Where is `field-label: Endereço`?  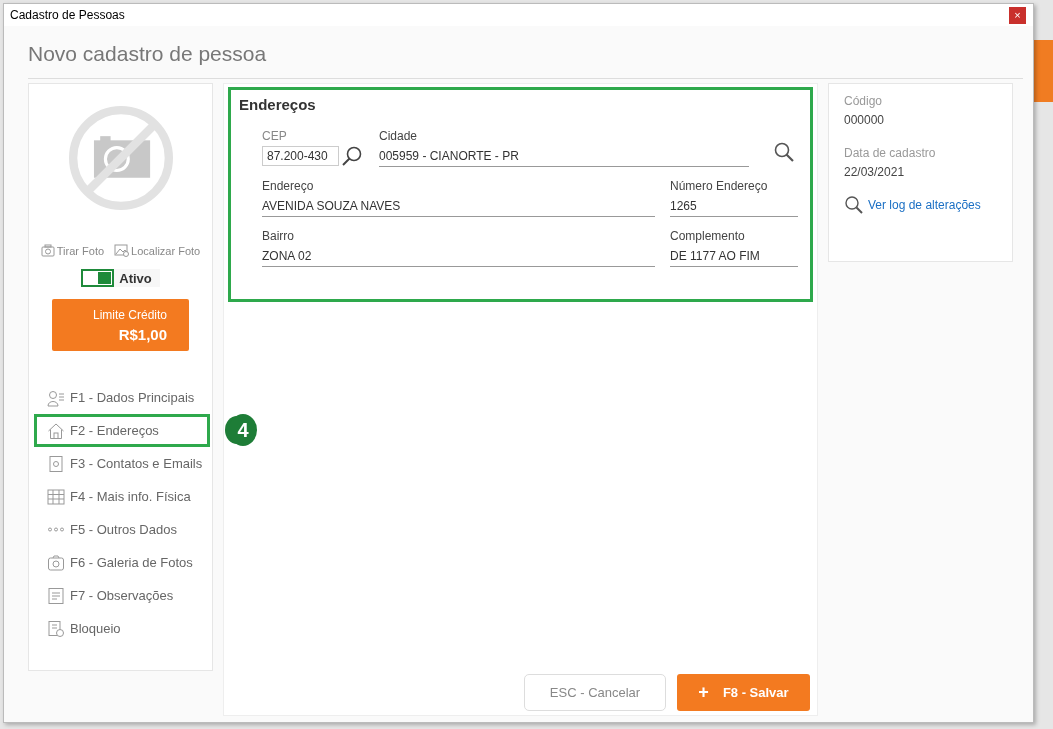
field-label: Endereço is located at coordinates (288, 186).